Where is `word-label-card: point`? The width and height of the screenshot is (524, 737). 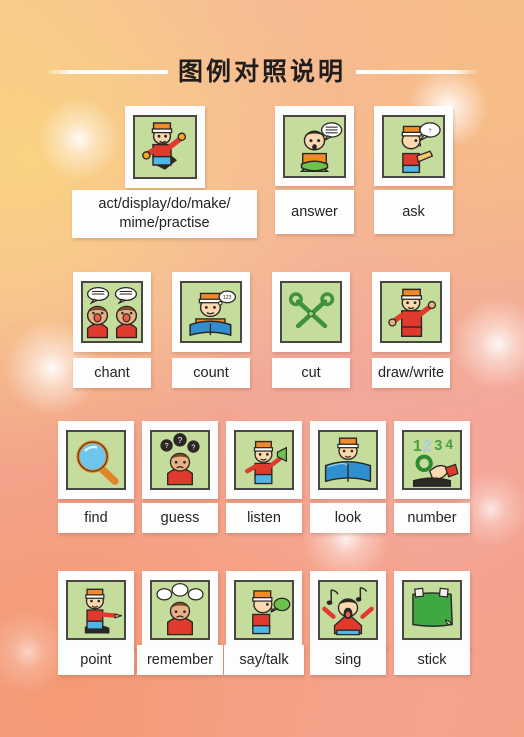
word-label-card: point is located at coordinates (96, 660).